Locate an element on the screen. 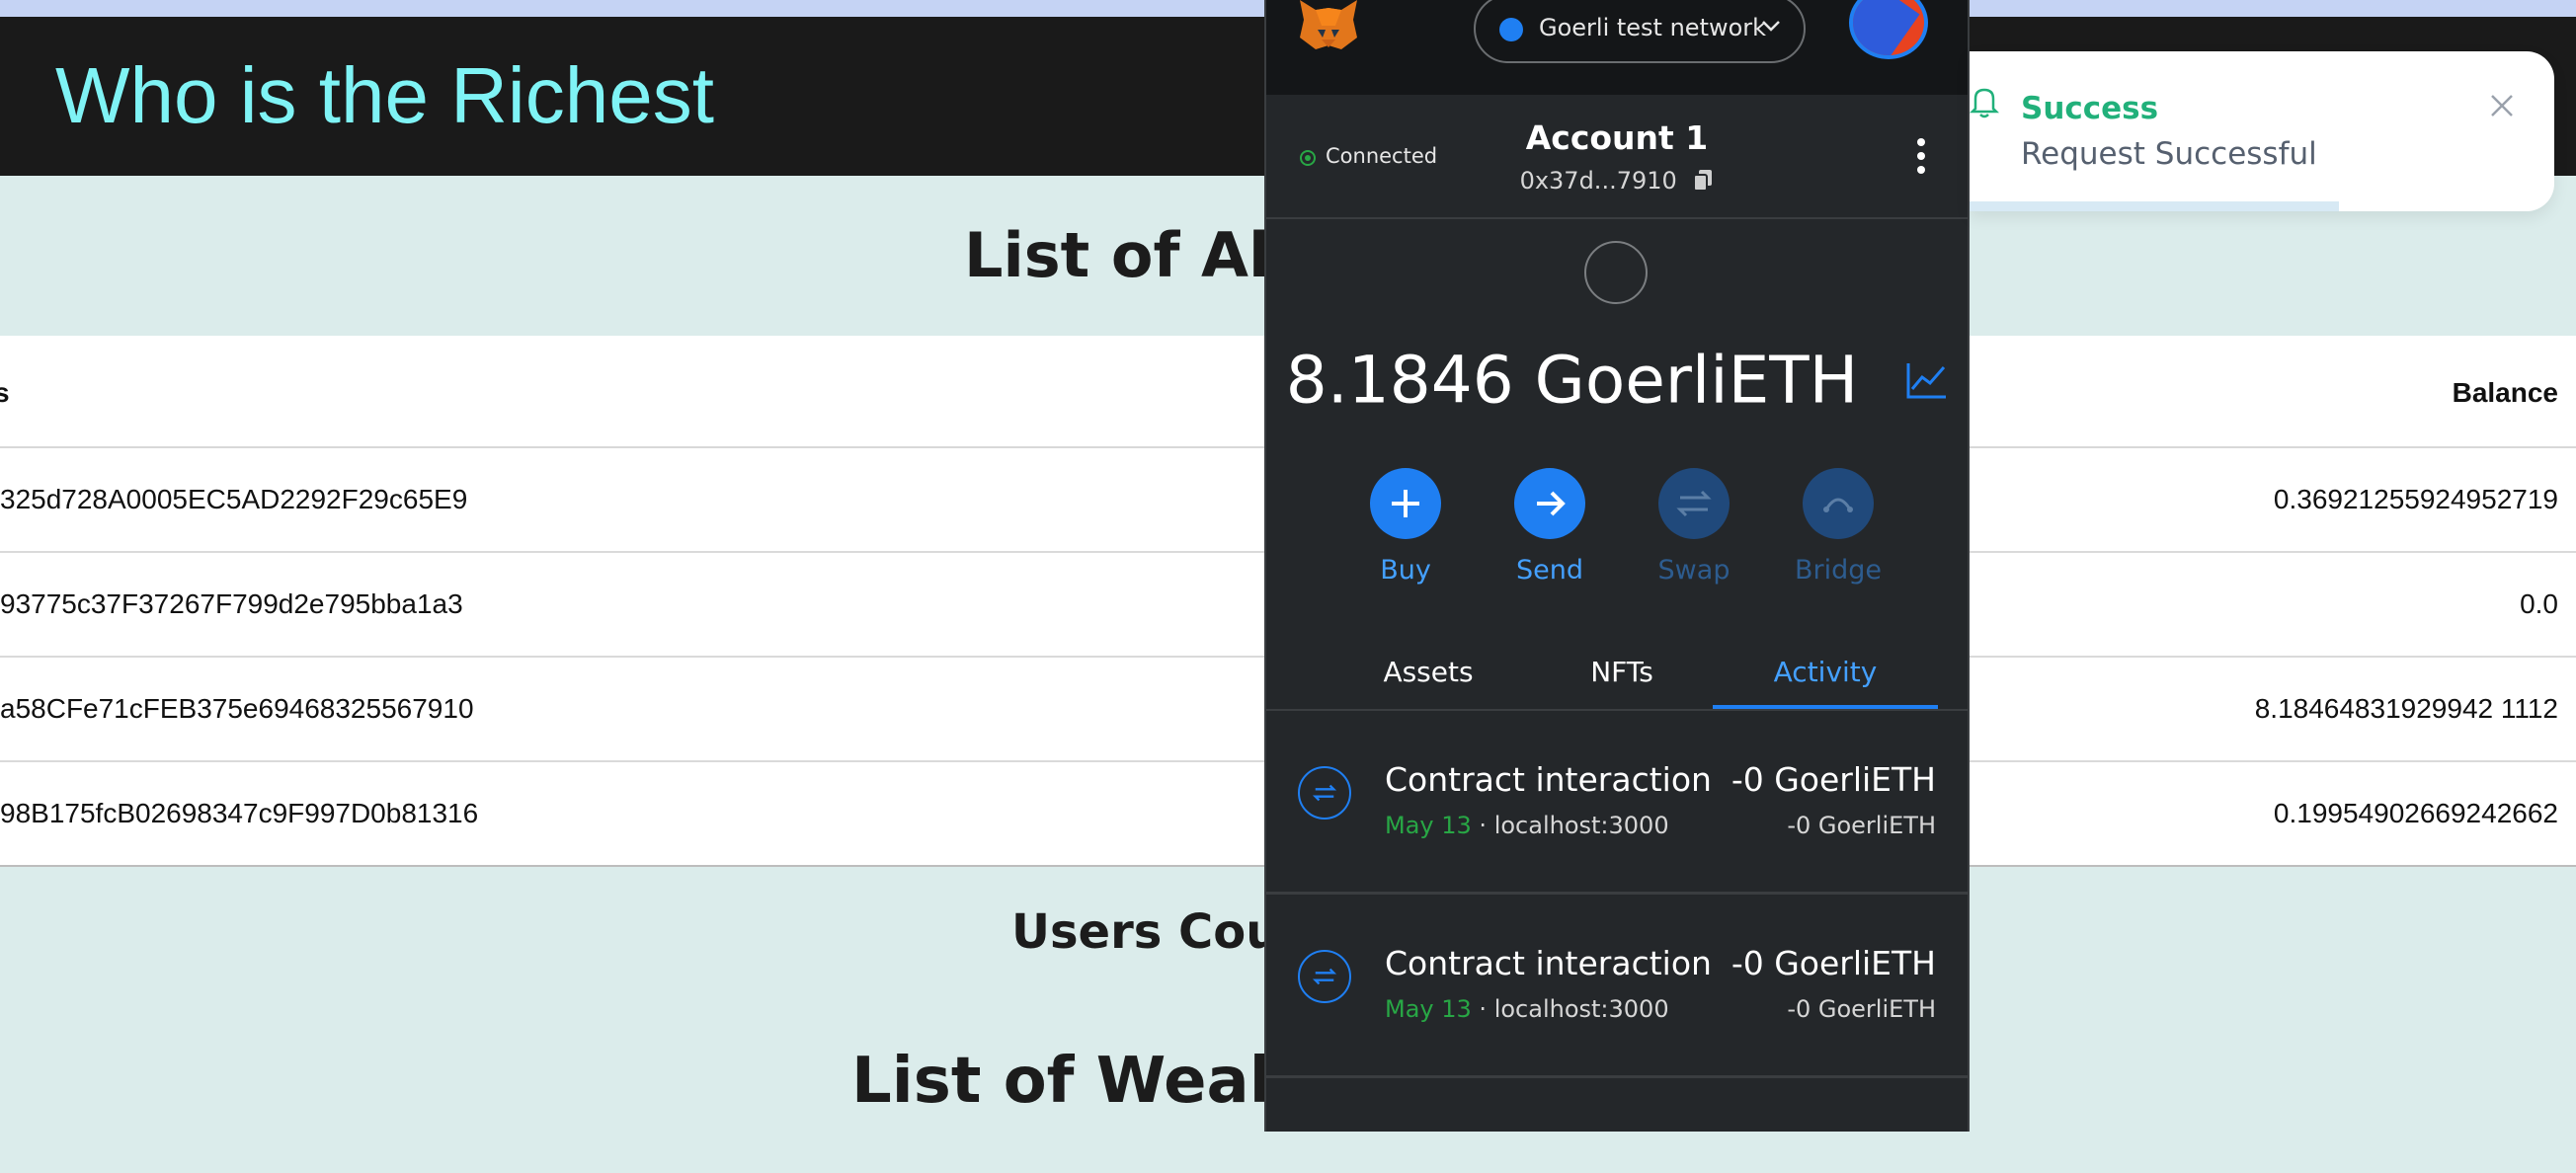 The image size is (2576, 1173). copy-icon is located at coordinates (1703, 181).